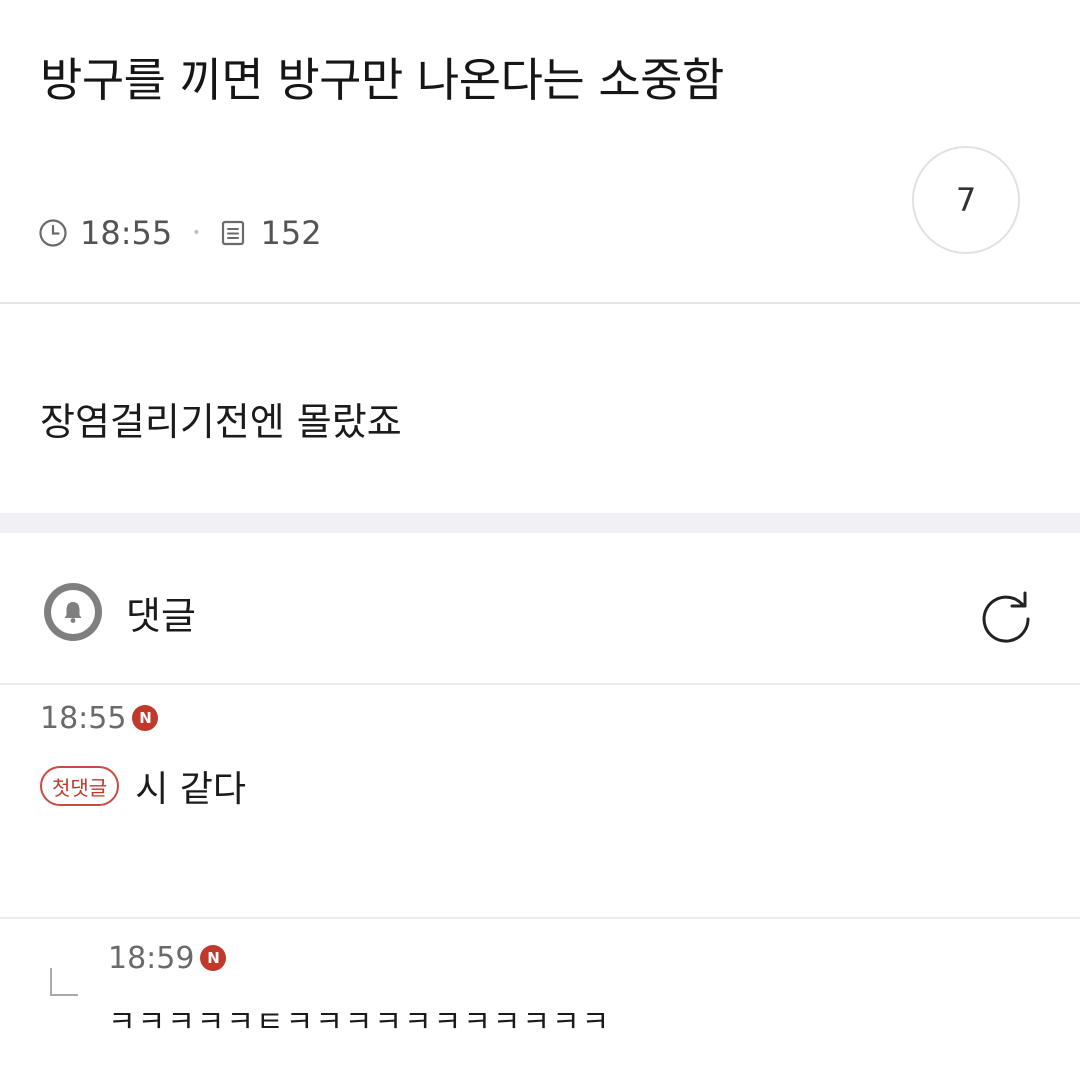  What do you see at coordinates (73, 612) in the screenshot?
I see `bell-icon` at bounding box center [73, 612].